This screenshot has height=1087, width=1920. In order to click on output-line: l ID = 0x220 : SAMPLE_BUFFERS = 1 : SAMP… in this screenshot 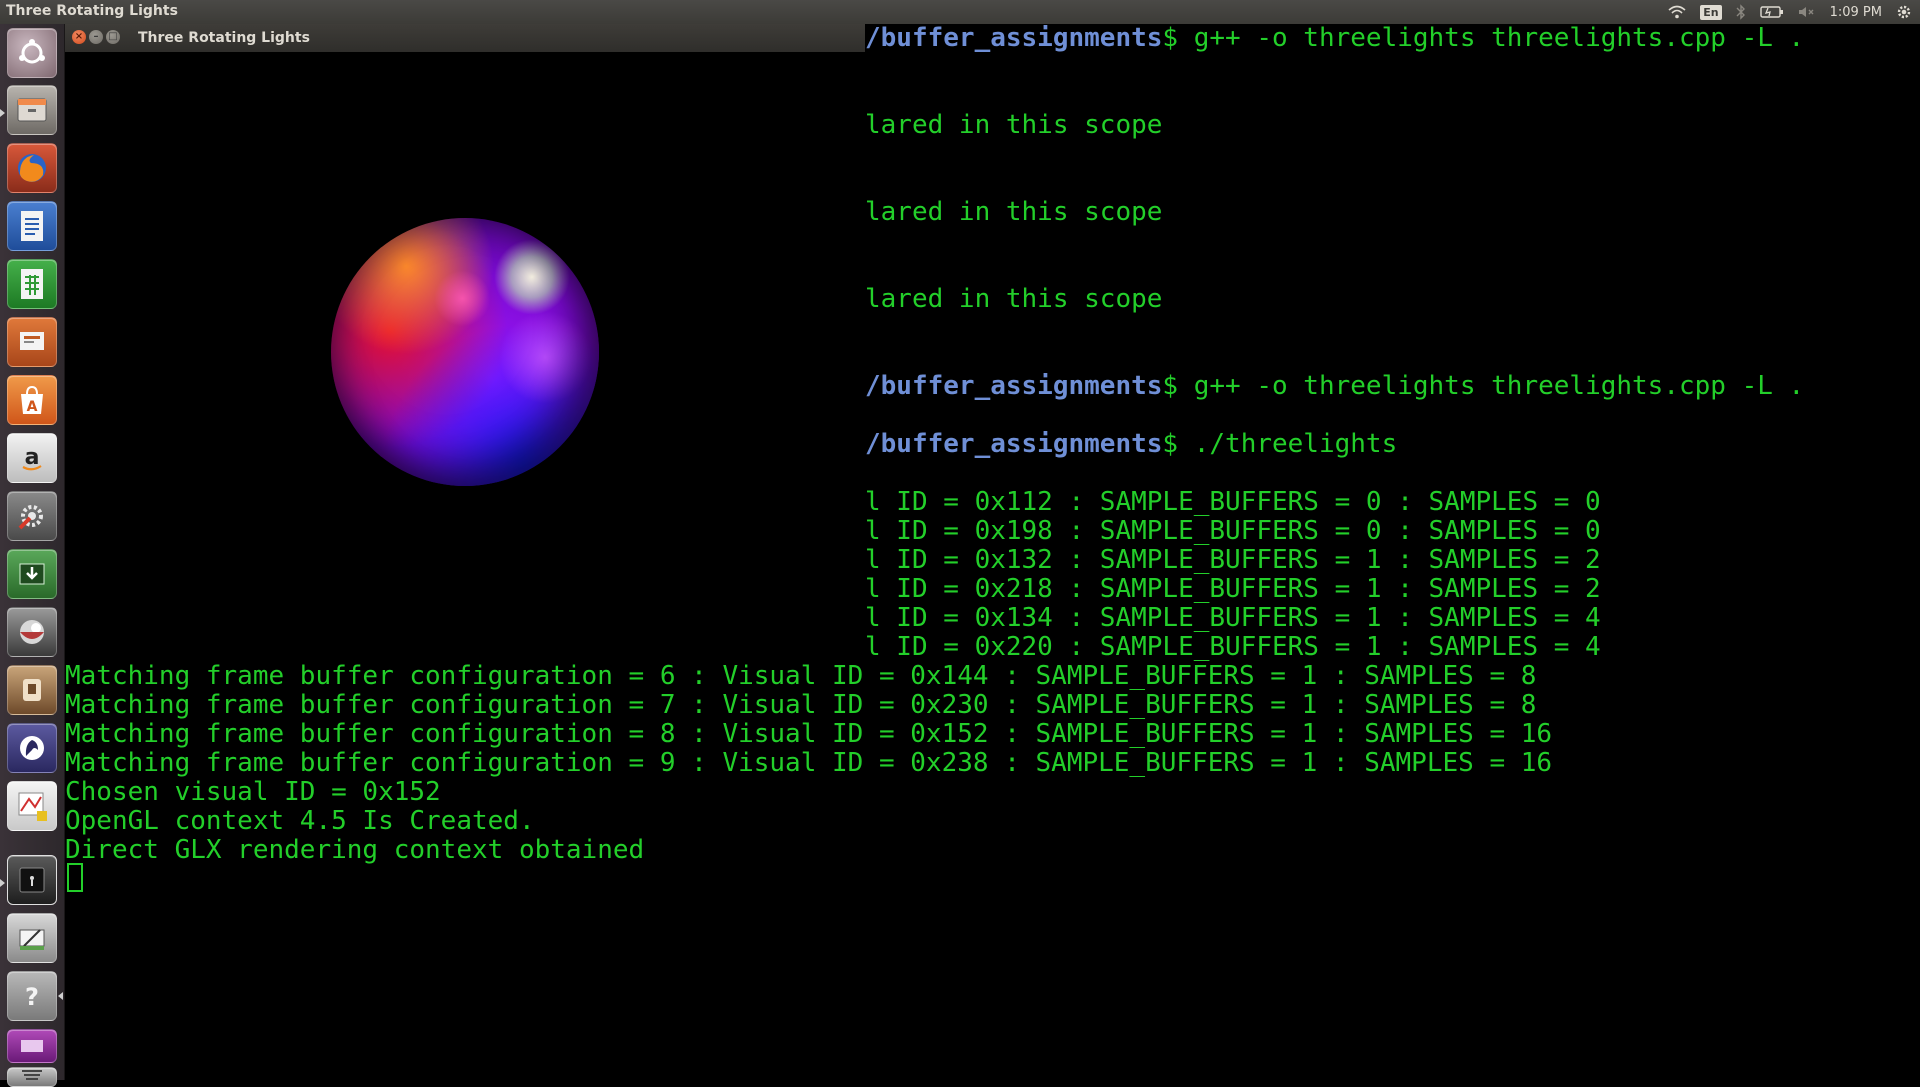, I will do `click(1233, 647)`.